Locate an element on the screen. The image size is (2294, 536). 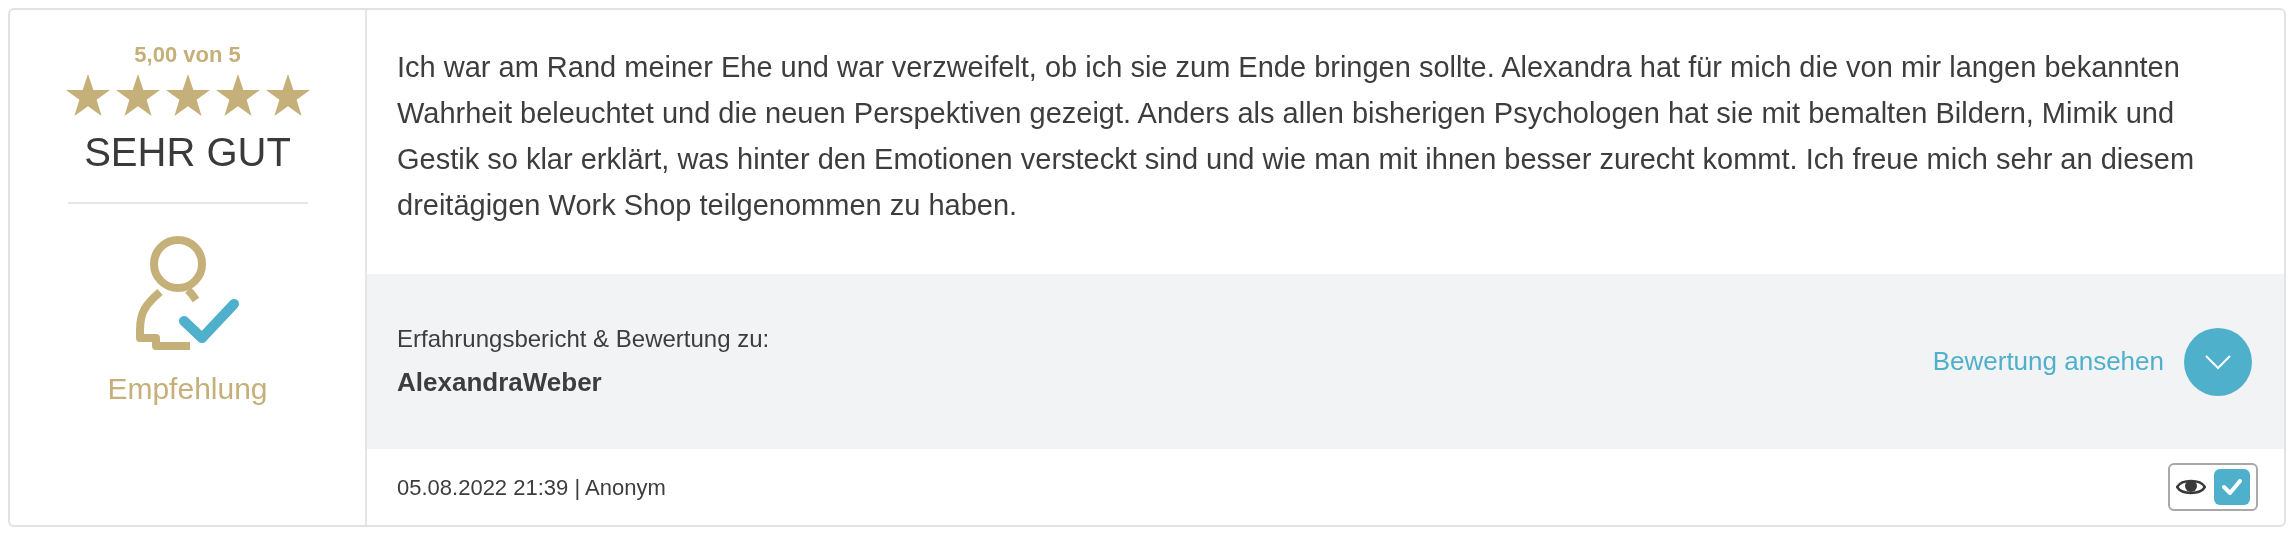
rating-verdict: SEHR GUT is located at coordinates (187, 152).